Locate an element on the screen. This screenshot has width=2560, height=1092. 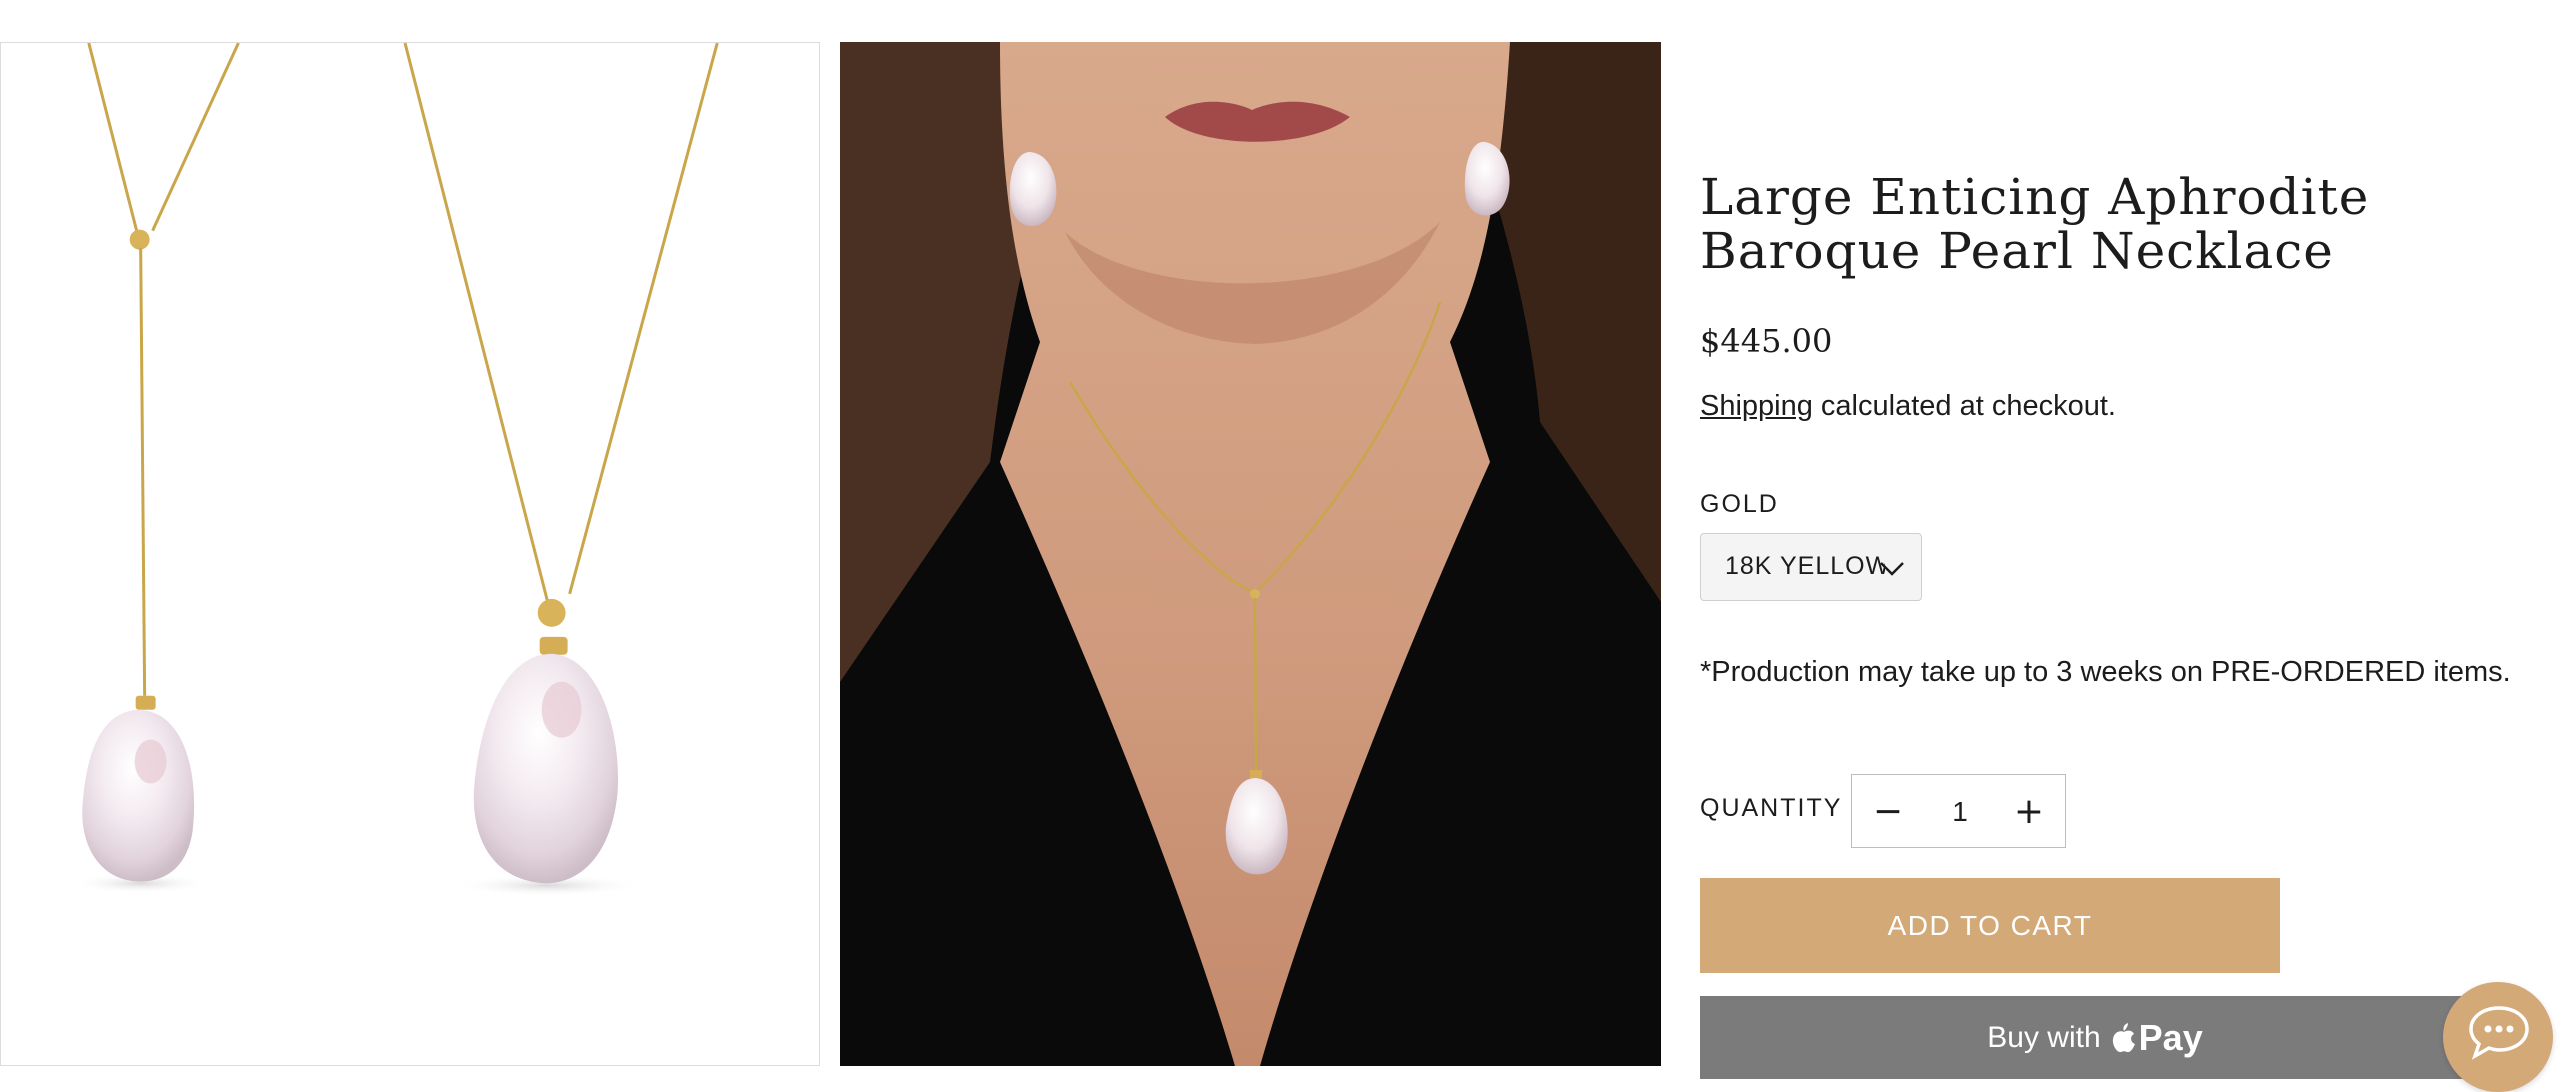
shipping-note-text: calculated at checkout. is located at coordinates (1964, 406).